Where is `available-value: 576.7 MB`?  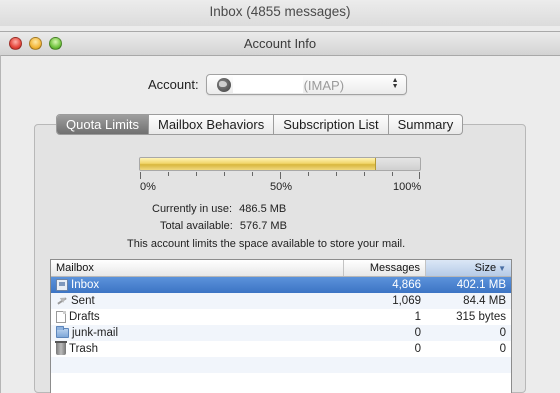 available-value: 576.7 MB is located at coordinates (263, 226).